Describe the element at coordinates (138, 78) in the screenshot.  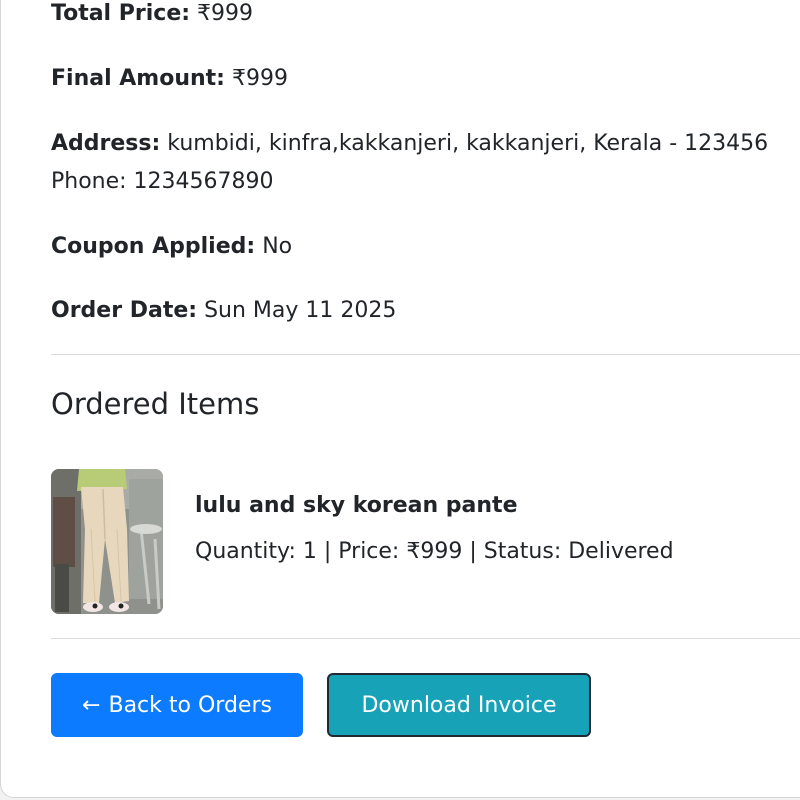
I see `final-amount-label: Final Amount:` at that location.